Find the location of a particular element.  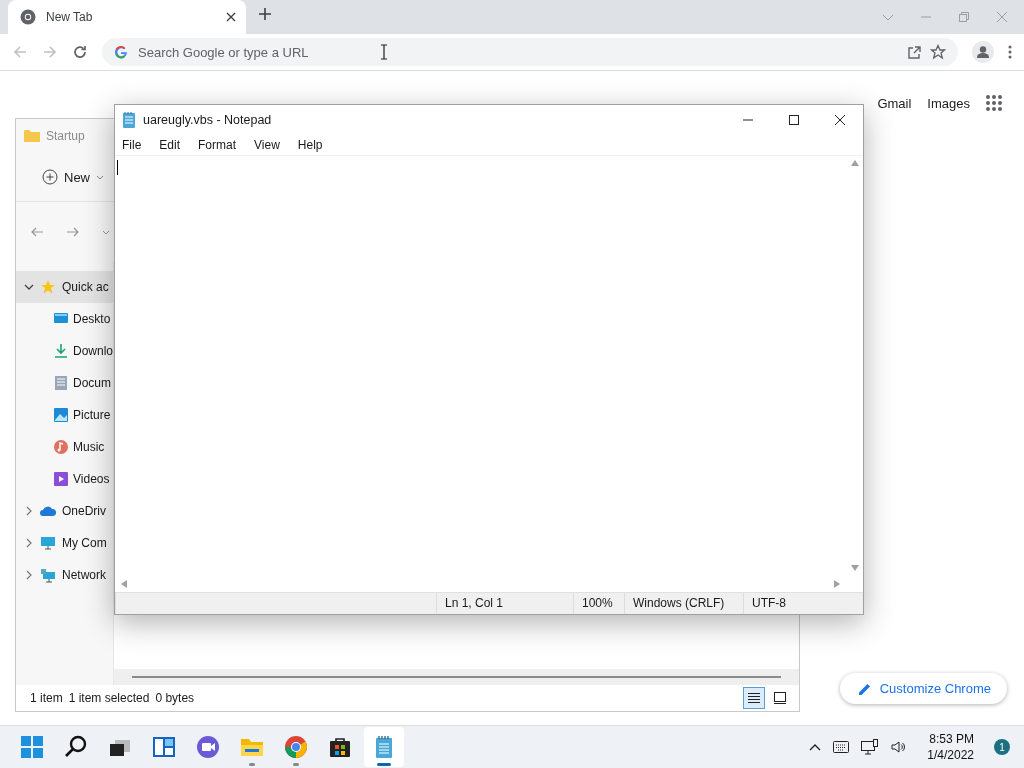

list-lines-icon is located at coordinates (754, 698).